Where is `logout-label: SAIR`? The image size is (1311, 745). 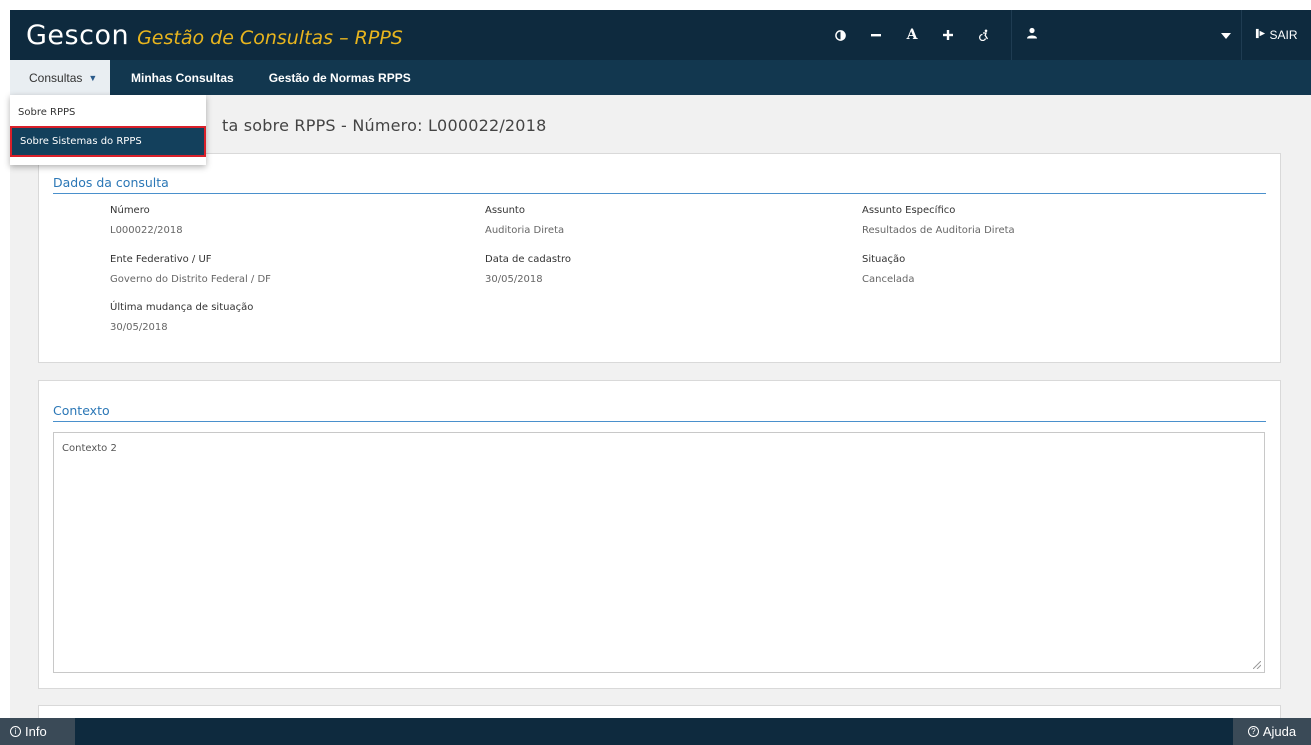 logout-label: SAIR is located at coordinates (1283, 35).